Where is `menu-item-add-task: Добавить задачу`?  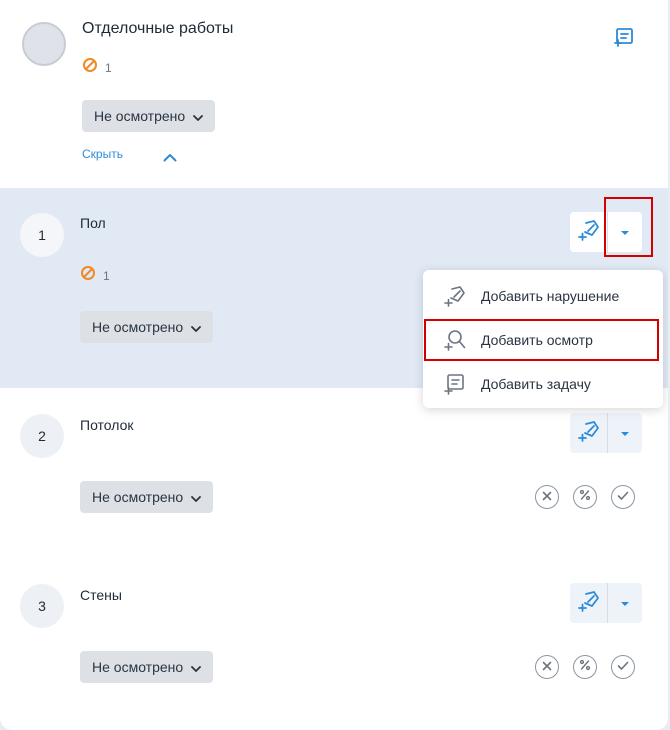 menu-item-add-task: Добавить задачу is located at coordinates (543, 384).